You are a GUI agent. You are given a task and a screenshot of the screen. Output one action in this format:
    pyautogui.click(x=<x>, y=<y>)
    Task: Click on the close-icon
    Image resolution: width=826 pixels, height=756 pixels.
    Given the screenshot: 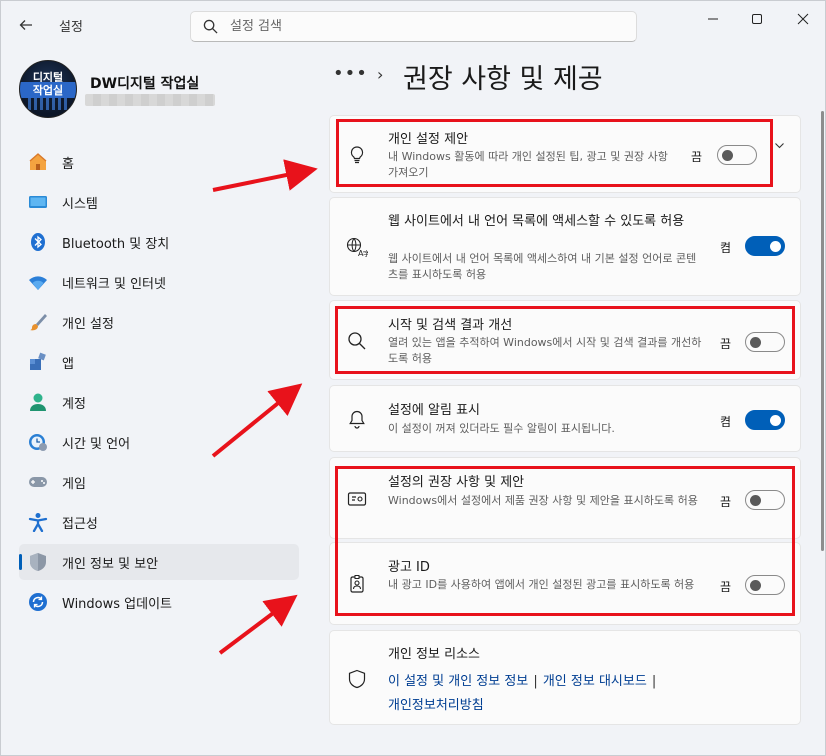 What is the action you would take?
    pyautogui.click(x=803, y=19)
    